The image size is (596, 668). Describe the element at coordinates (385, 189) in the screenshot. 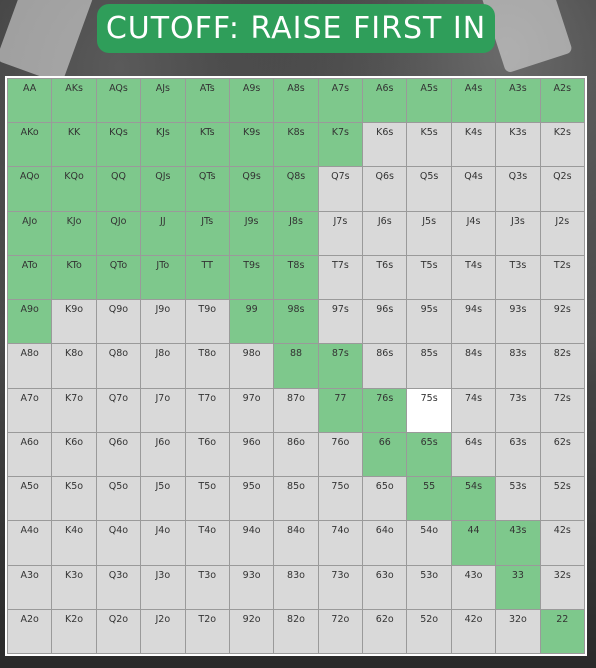

I see `hand-cell-Q6s: Q6s` at that location.